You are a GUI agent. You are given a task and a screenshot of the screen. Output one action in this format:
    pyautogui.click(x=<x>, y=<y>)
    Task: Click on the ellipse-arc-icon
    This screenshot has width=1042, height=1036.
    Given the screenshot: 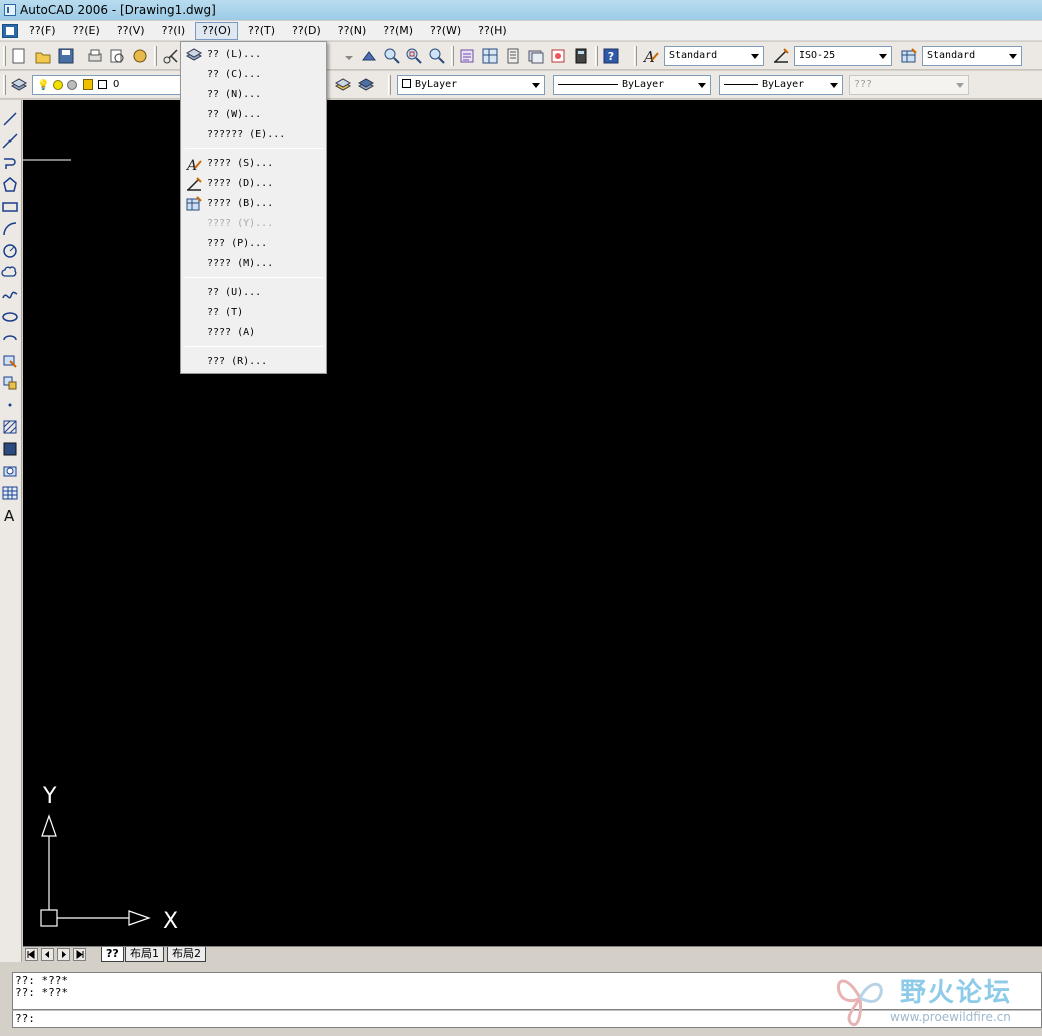 What is the action you would take?
    pyautogui.click(x=10, y=339)
    